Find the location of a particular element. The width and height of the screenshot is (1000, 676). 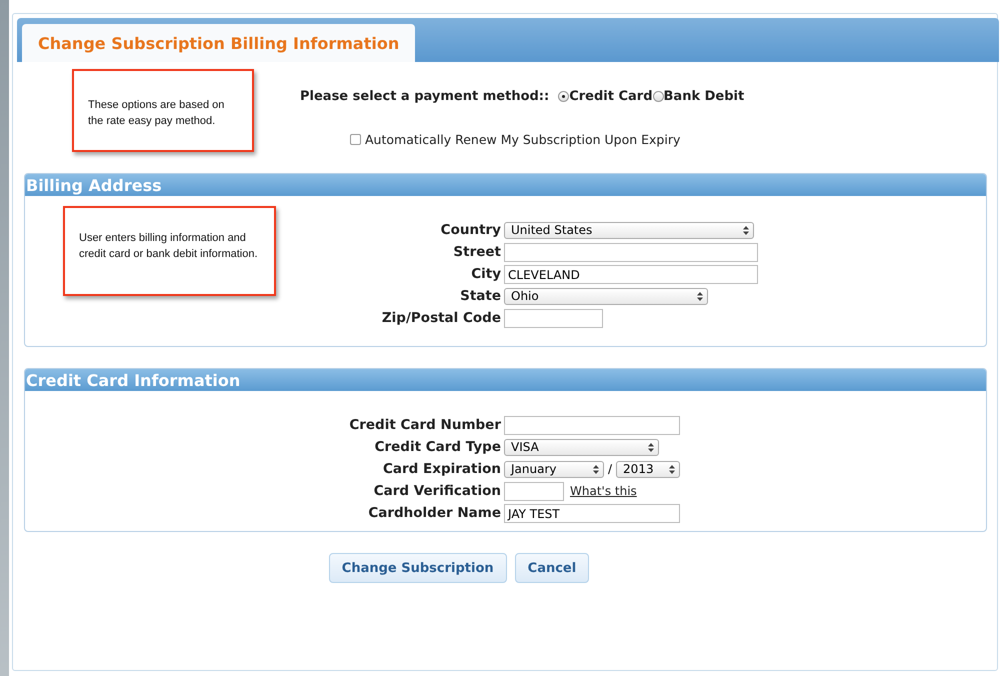

field-label: Card Expiration is located at coordinates (442, 469).